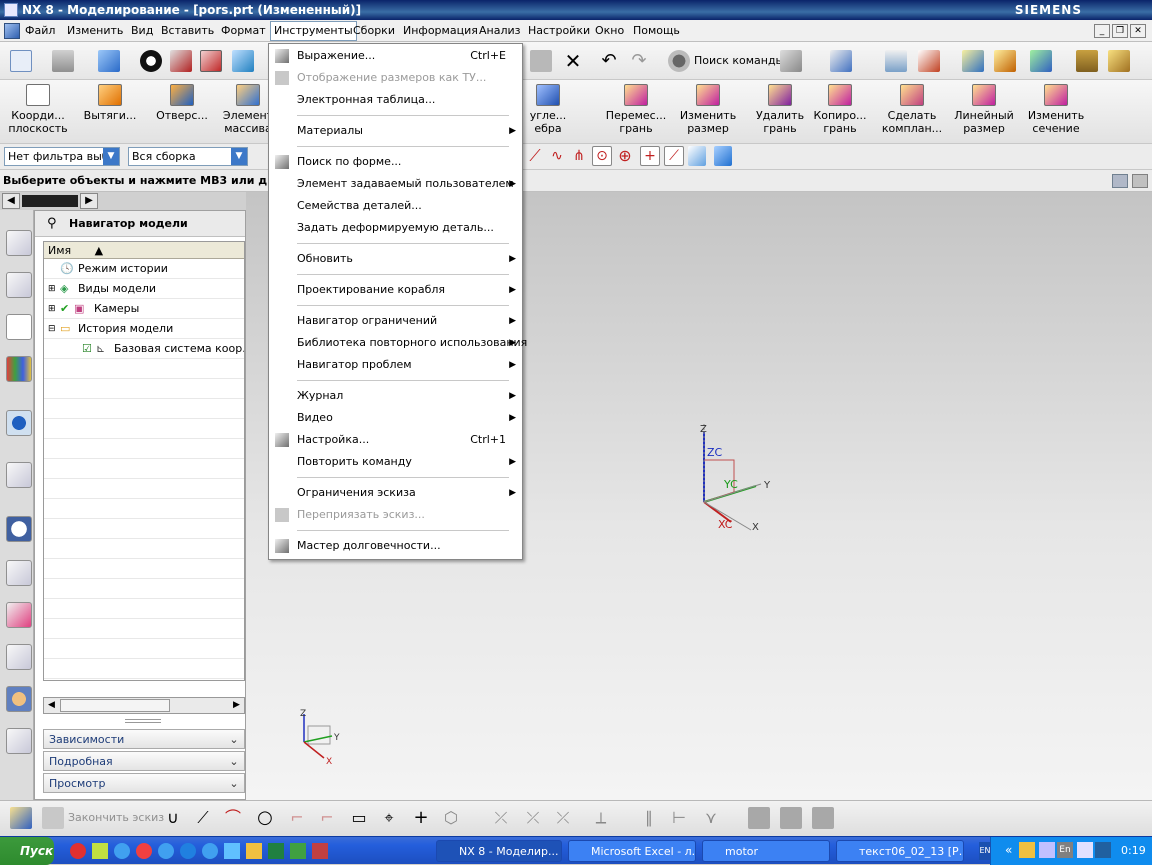 The width and height of the screenshot is (1152, 865). I want to click on info-icon, so click(841, 61).